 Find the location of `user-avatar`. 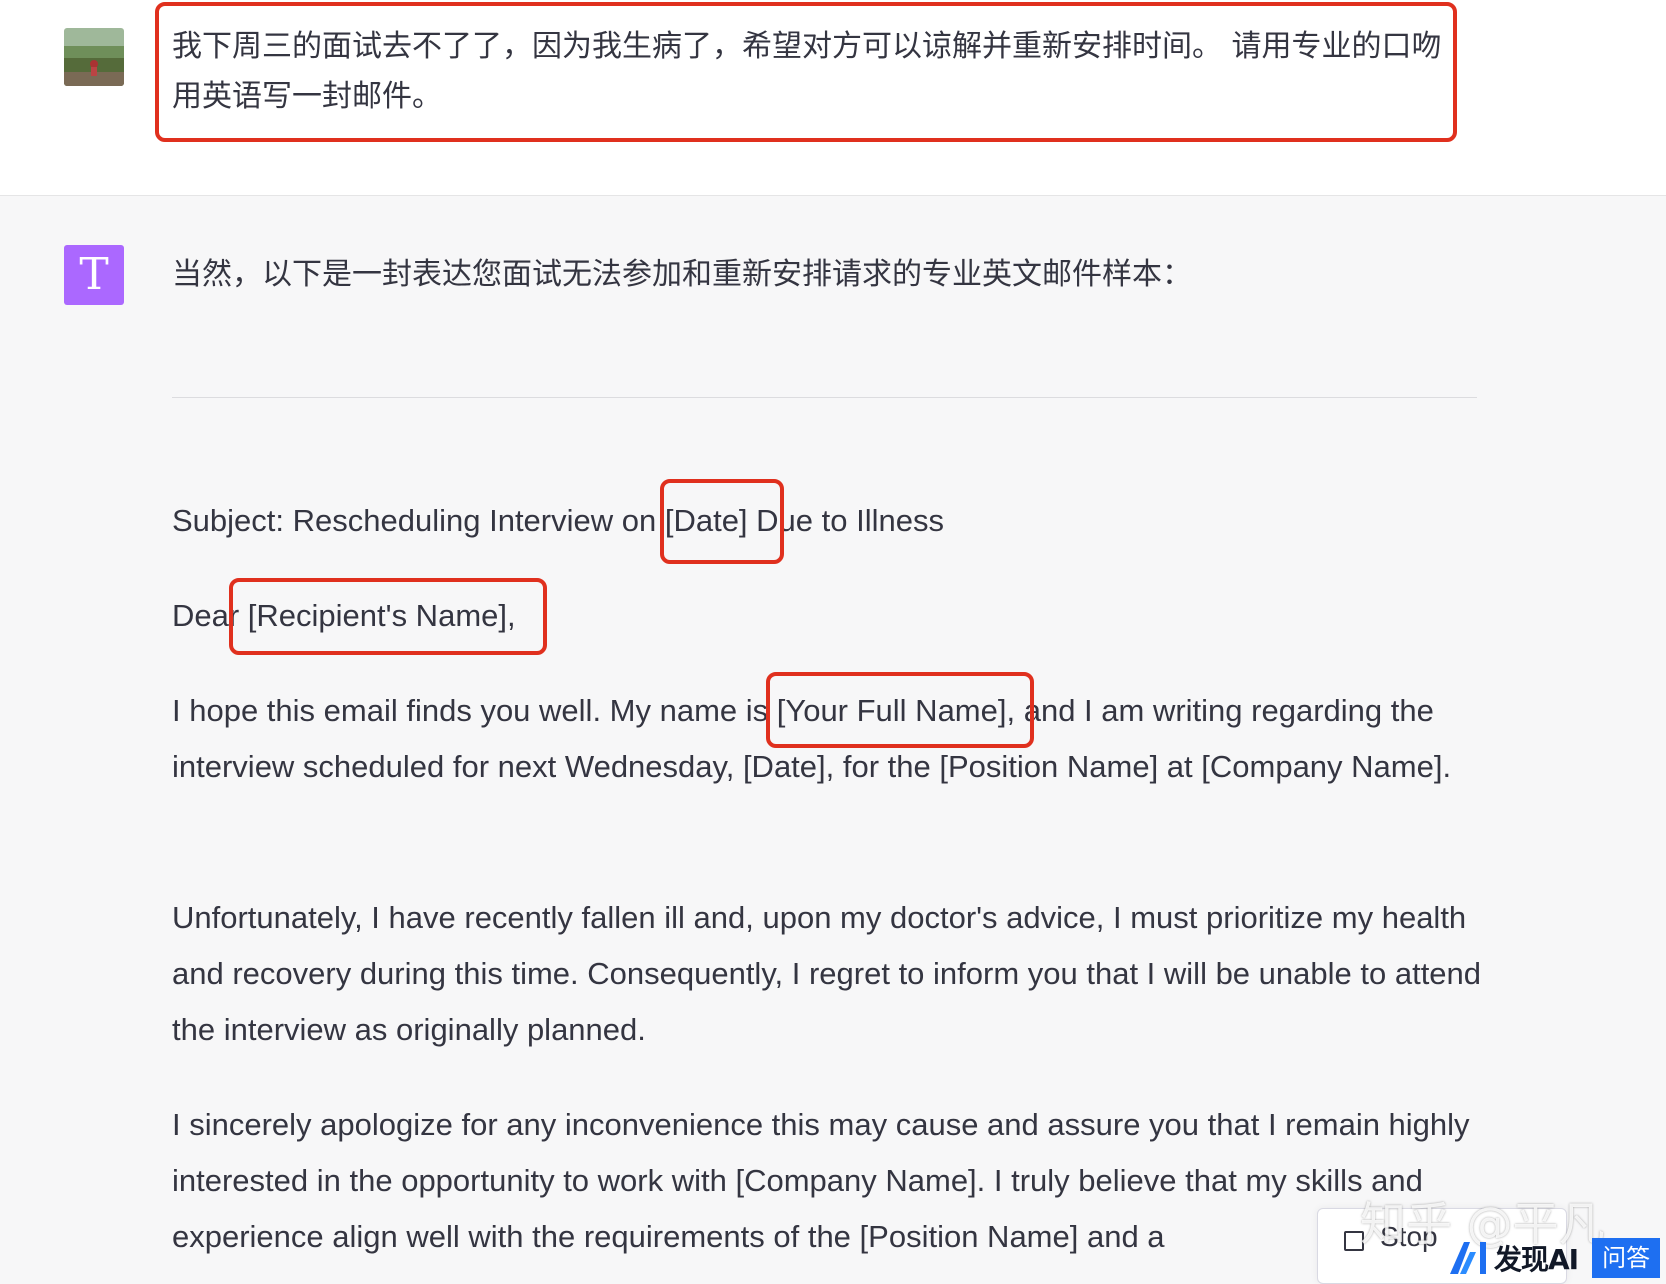

user-avatar is located at coordinates (94, 57).